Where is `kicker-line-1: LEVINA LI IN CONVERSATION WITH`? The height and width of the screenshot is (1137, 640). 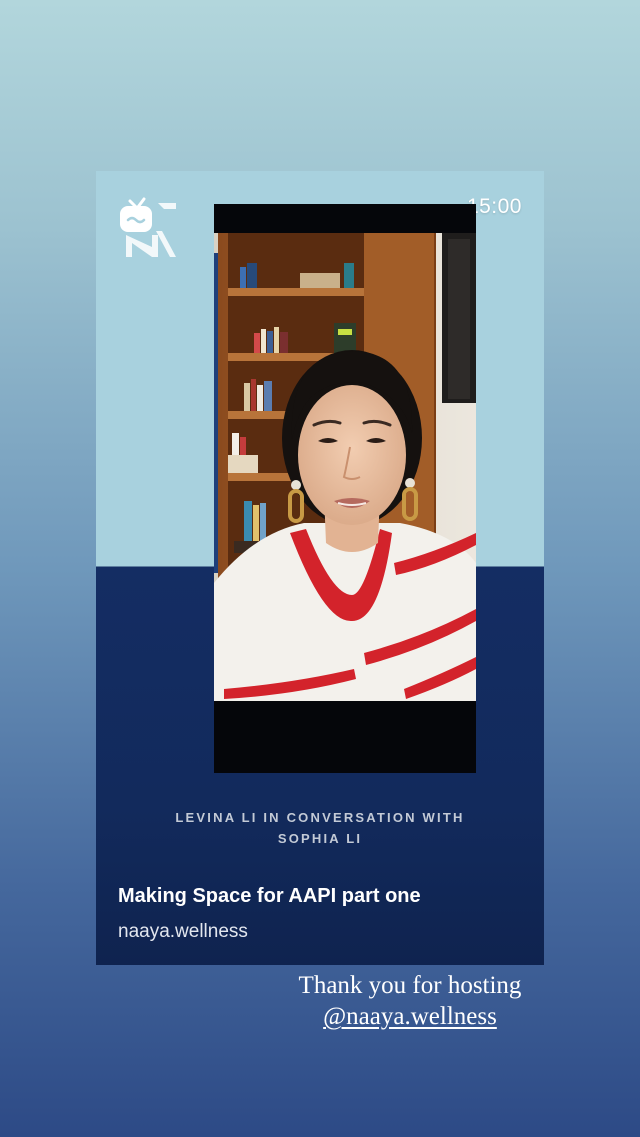
kicker-line-1: LEVINA LI IN CONVERSATION WITH is located at coordinates (320, 817).